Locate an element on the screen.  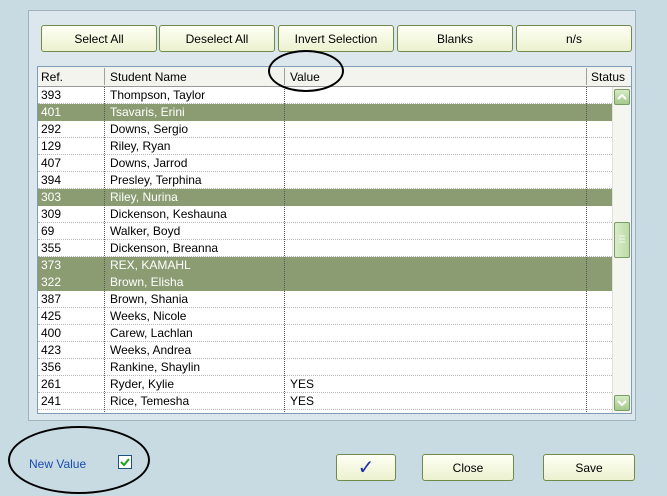
ref-cell: 322 is located at coordinates (51, 282).